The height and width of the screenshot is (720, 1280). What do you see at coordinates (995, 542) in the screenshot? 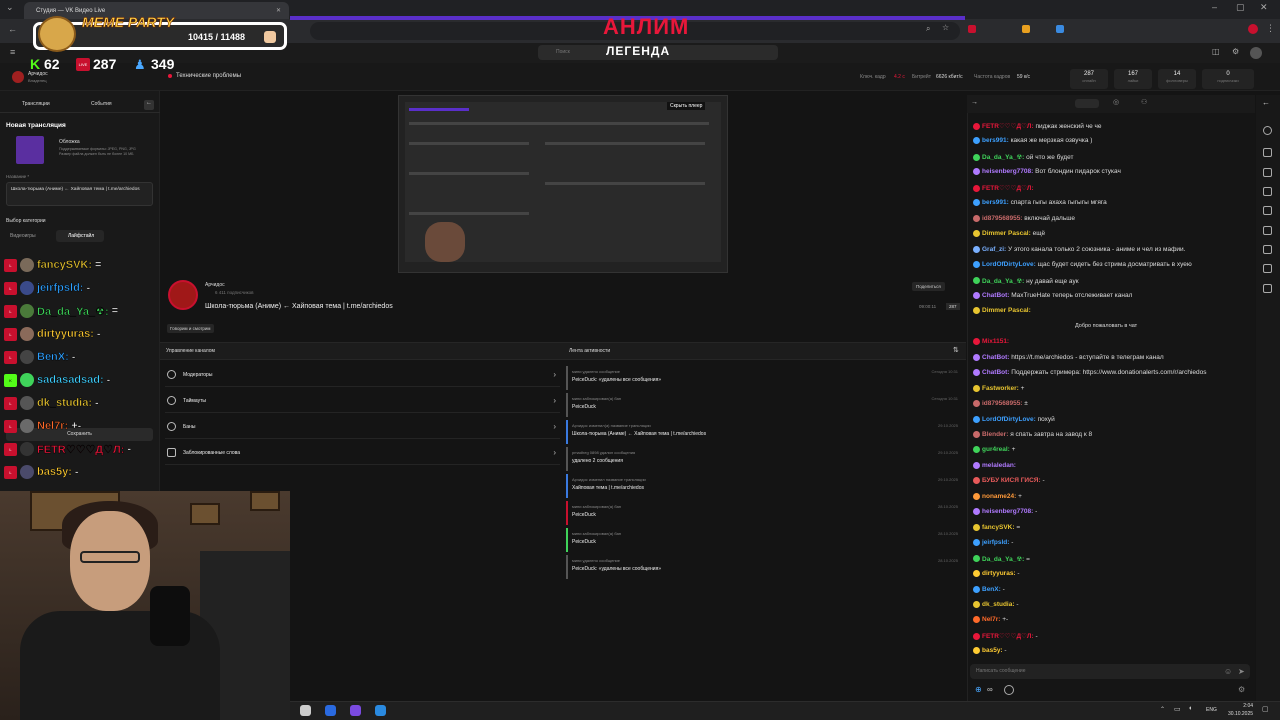
I see `chat-username: jeirfpsld:` at bounding box center [995, 542].